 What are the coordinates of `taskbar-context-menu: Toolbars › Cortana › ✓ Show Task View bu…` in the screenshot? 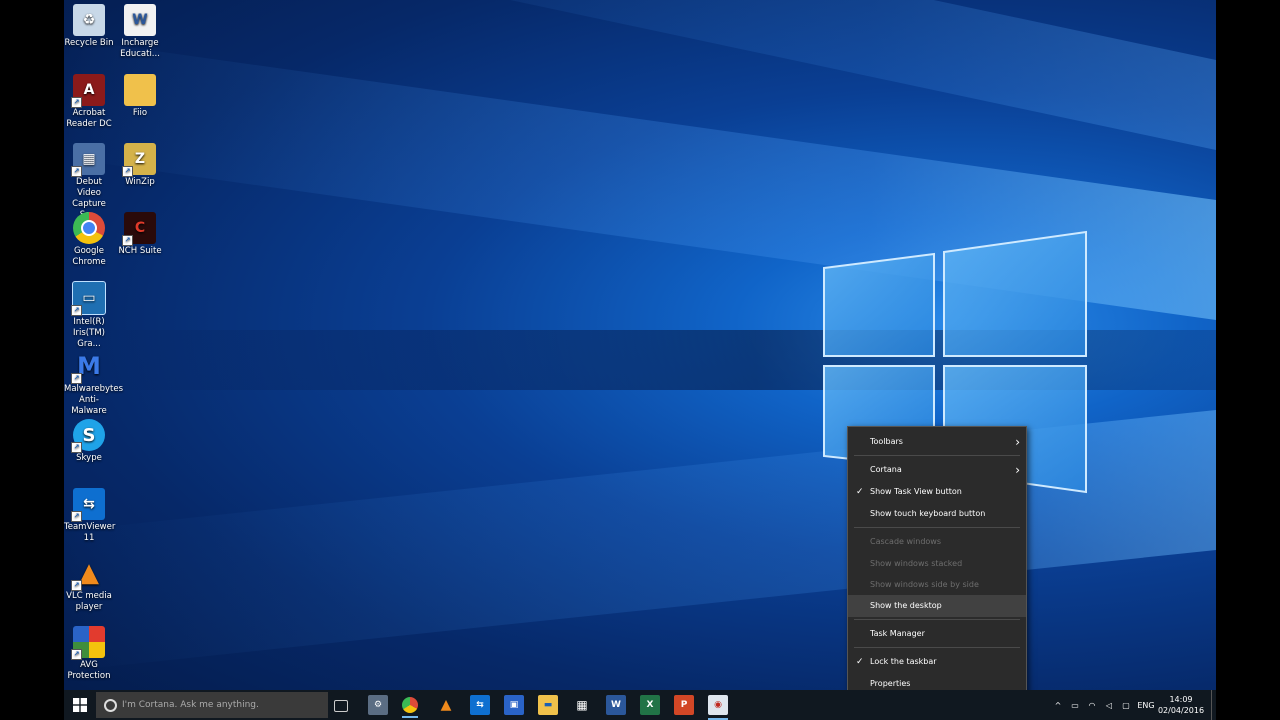 It's located at (937, 563).